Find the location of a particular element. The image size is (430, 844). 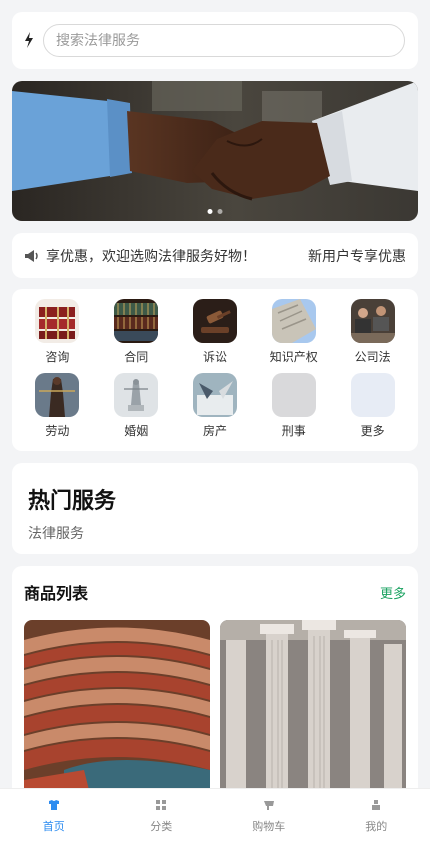

tab-profile: 我的 is located at coordinates (376, 816).